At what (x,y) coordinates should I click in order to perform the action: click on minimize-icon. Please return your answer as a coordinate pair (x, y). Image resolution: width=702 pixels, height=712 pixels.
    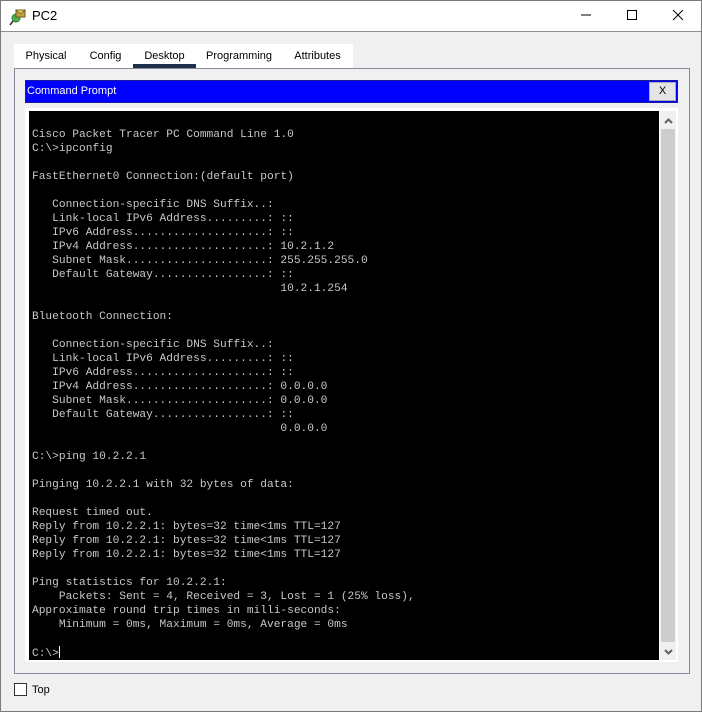
    Looking at the image, I should click on (586, 16).